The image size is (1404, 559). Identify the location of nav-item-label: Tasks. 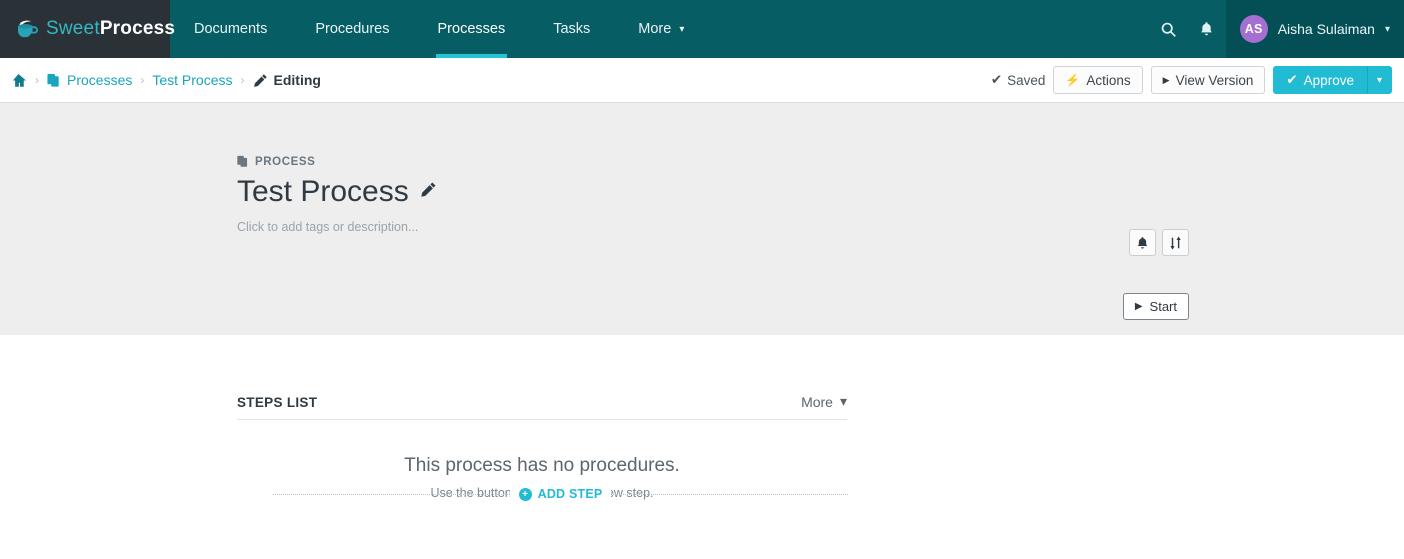
(572, 29).